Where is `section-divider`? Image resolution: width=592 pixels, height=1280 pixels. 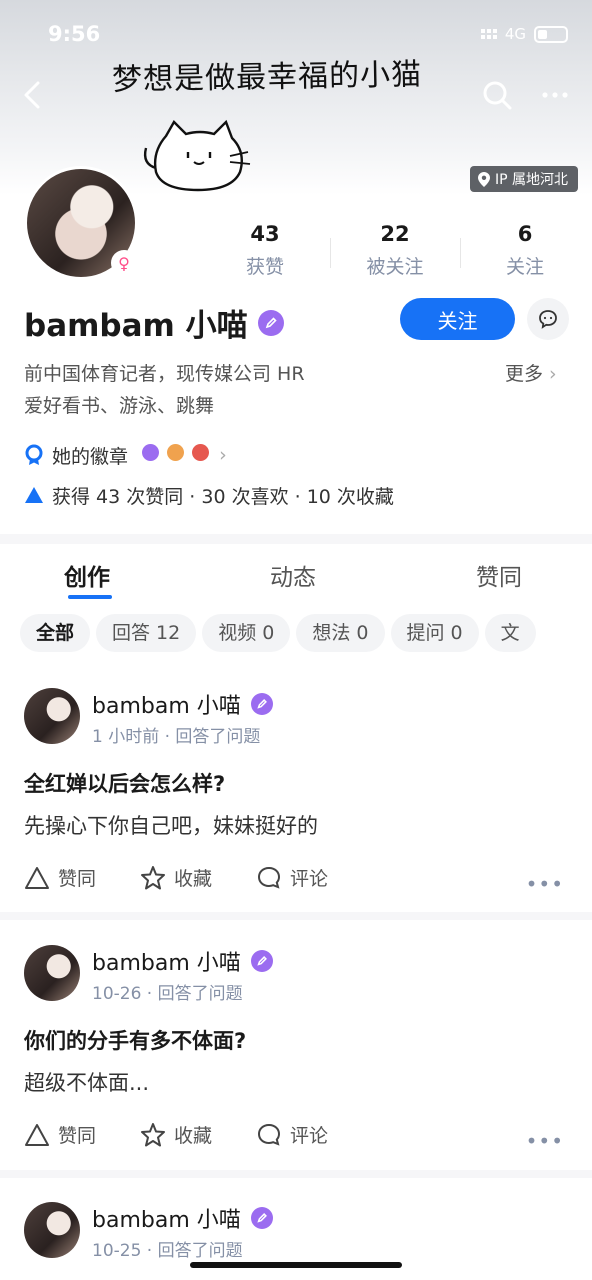
section-divider is located at coordinates (296, 539).